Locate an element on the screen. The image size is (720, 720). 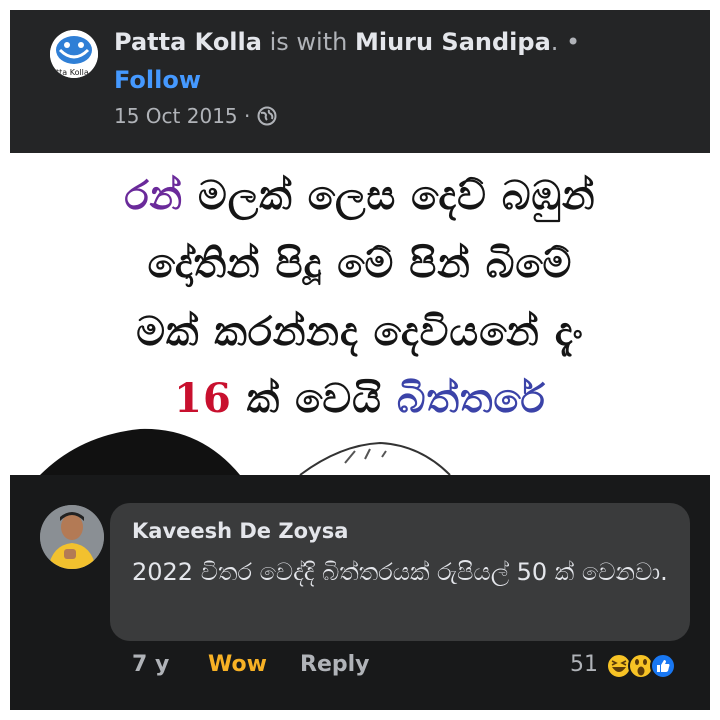
commenter-avatar is located at coordinates (72, 537).